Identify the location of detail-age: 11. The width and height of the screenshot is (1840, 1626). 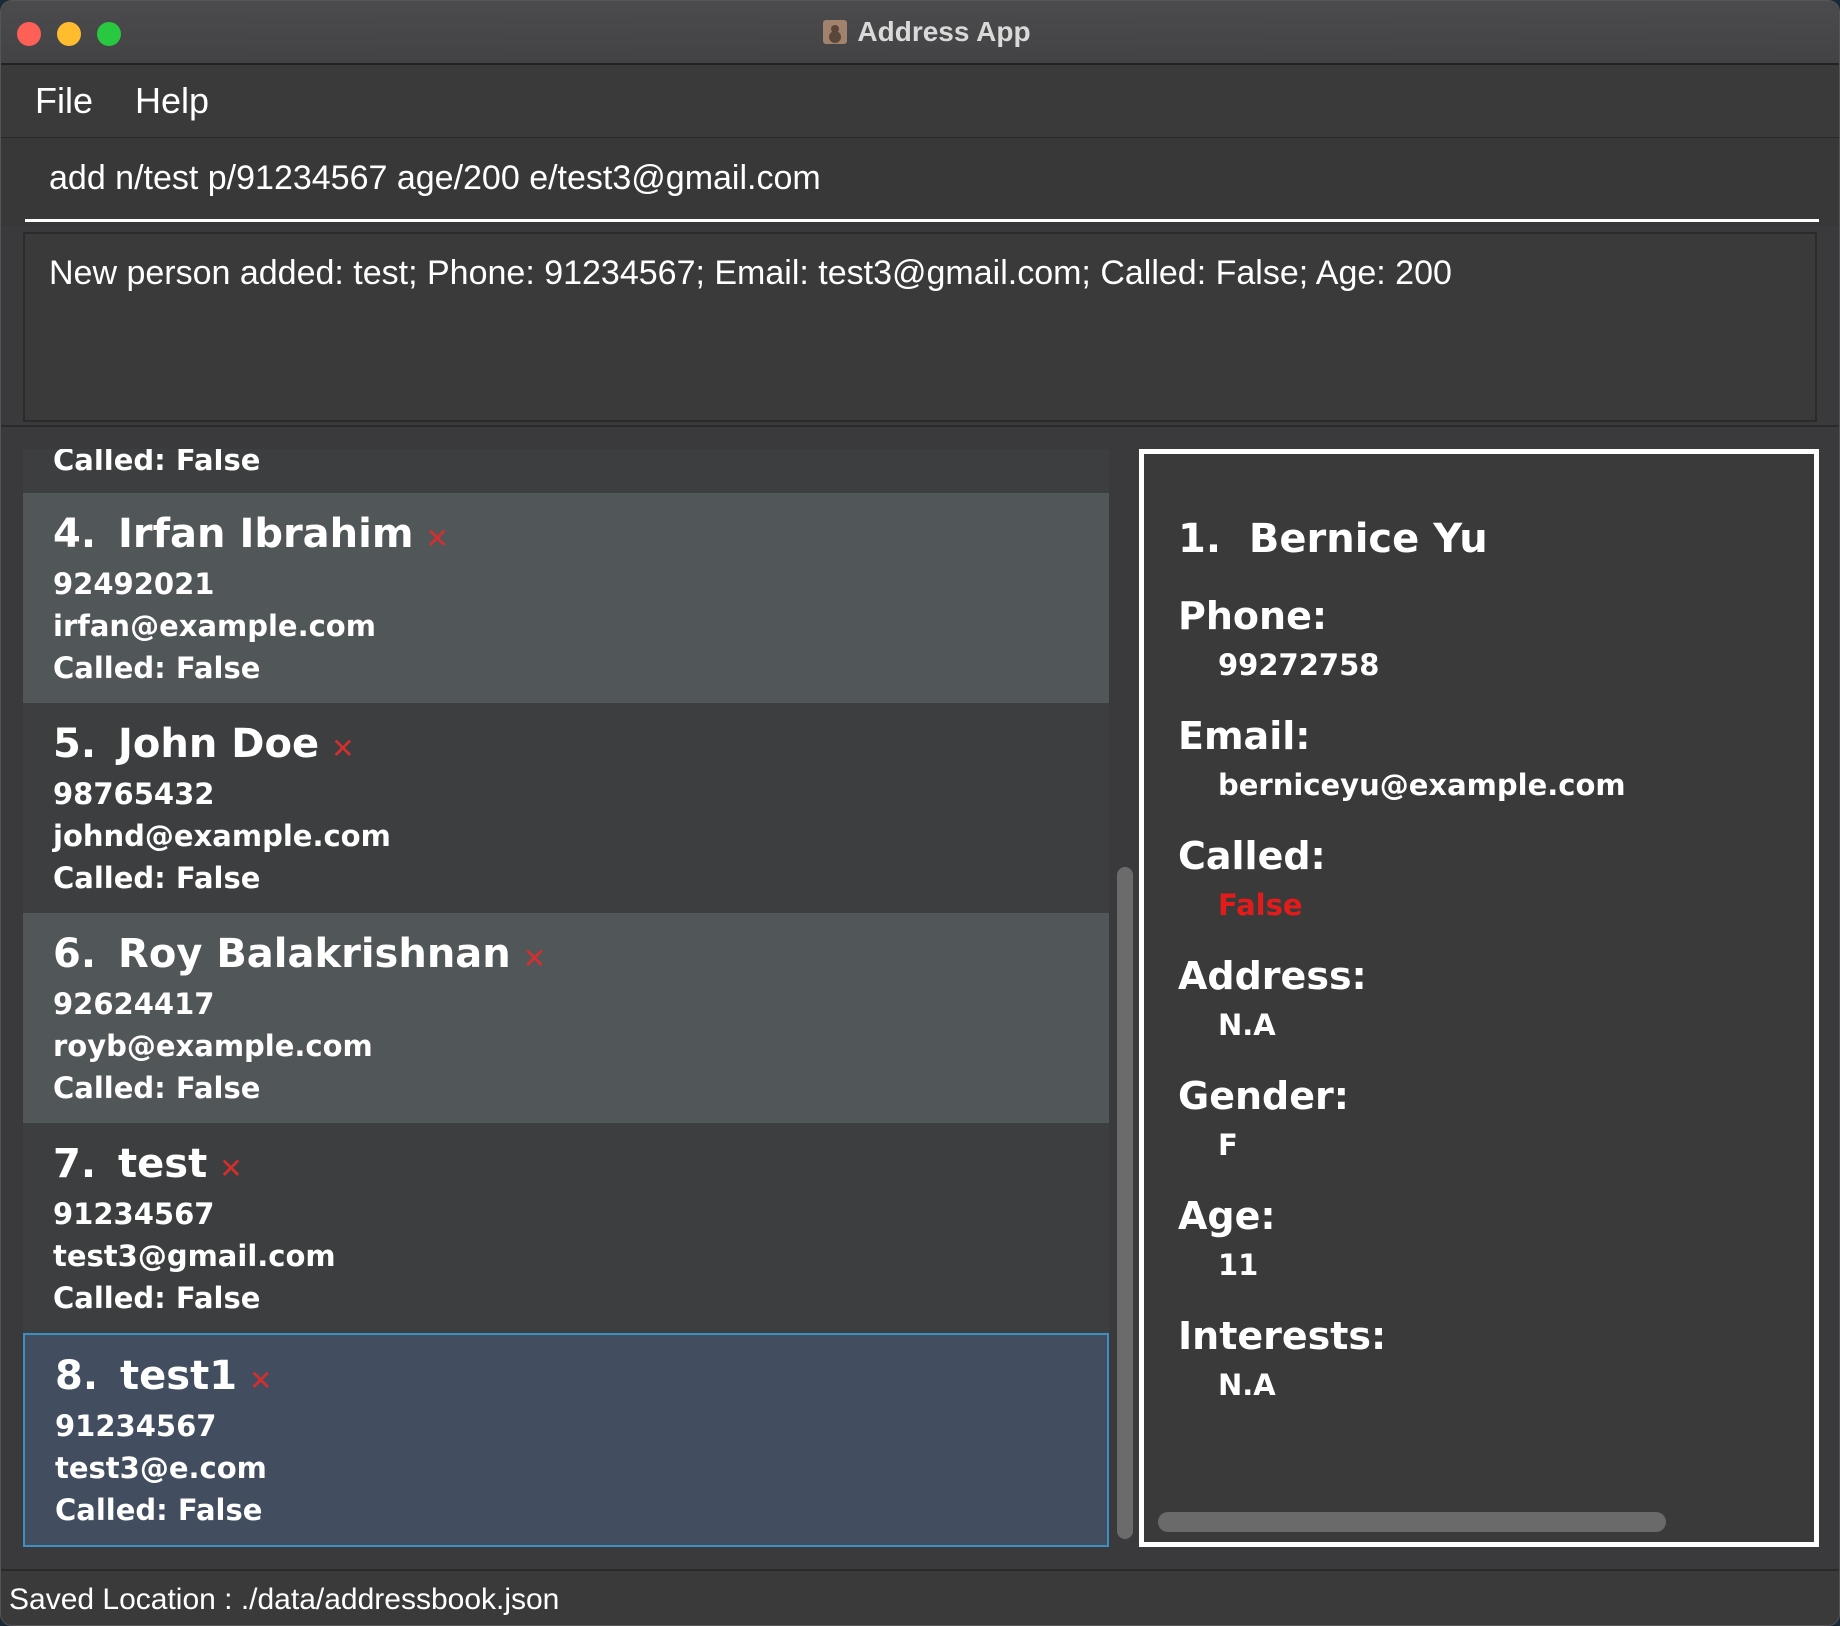
(1238, 1265).